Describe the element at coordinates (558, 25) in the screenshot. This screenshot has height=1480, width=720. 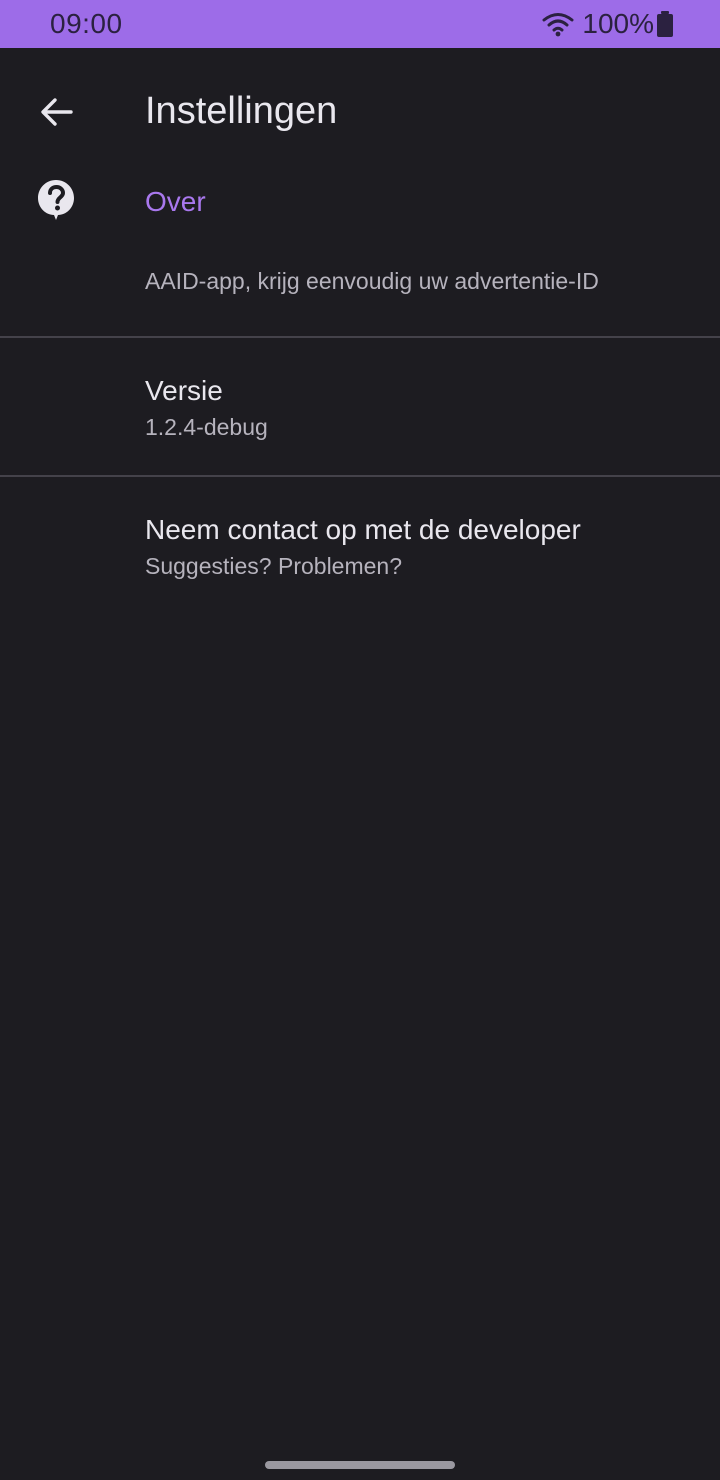
I see `wifi-icon` at that location.